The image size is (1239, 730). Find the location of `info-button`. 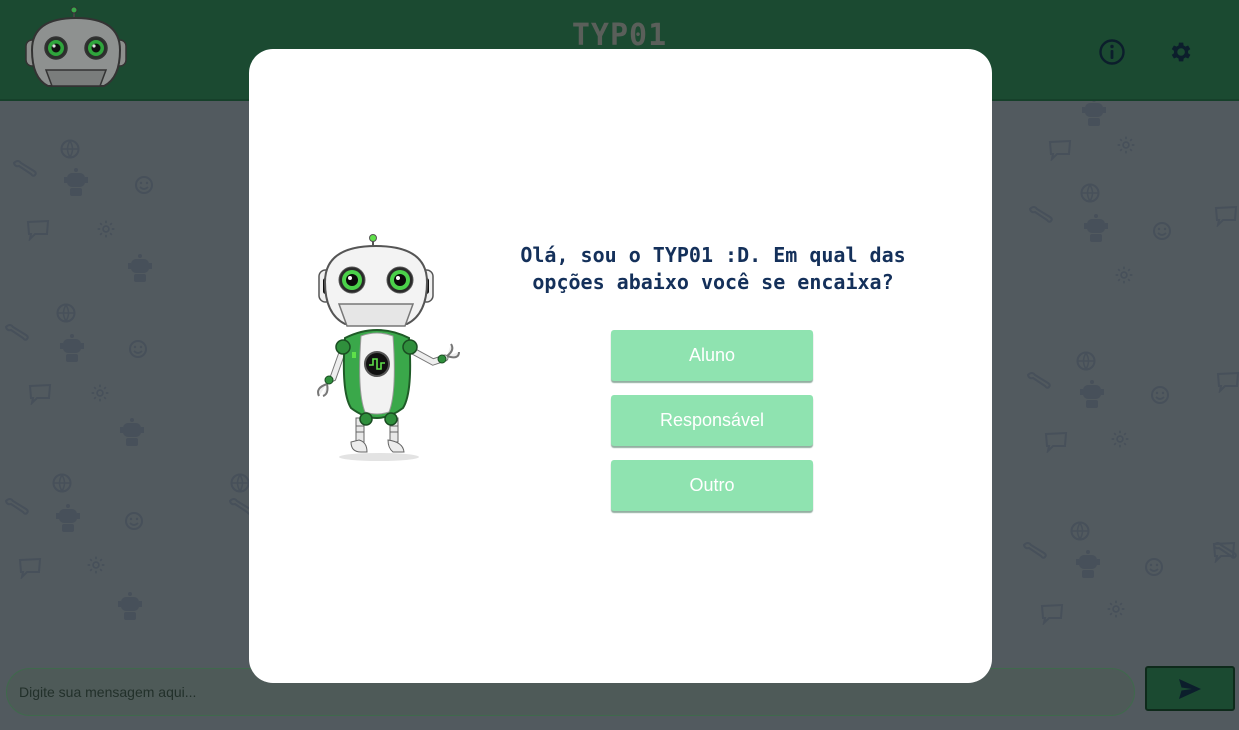

info-button is located at coordinates (1112, 52).